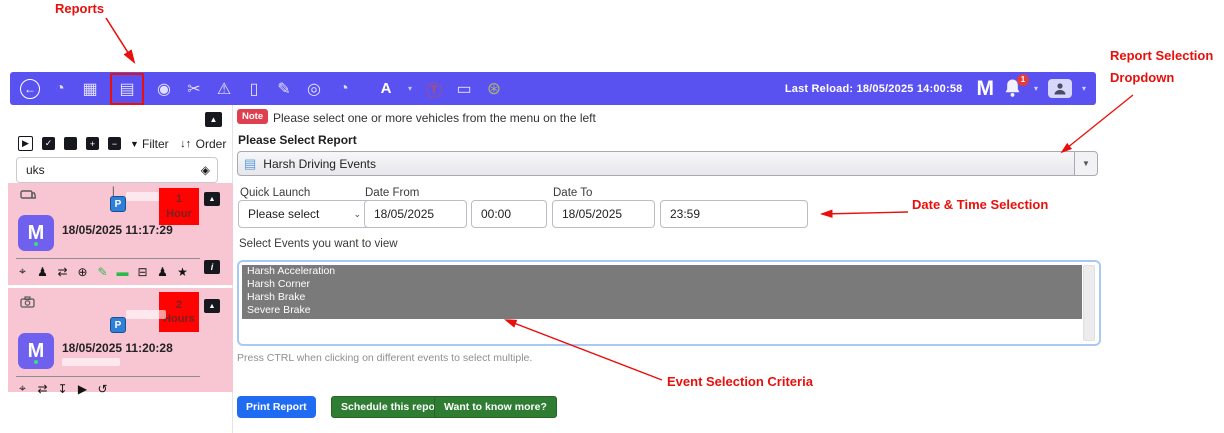 This screenshot has width=1224, height=433. Describe the element at coordinates (205, 170) in the screenshot. I see `clear-search-icon: ◈` at that location.